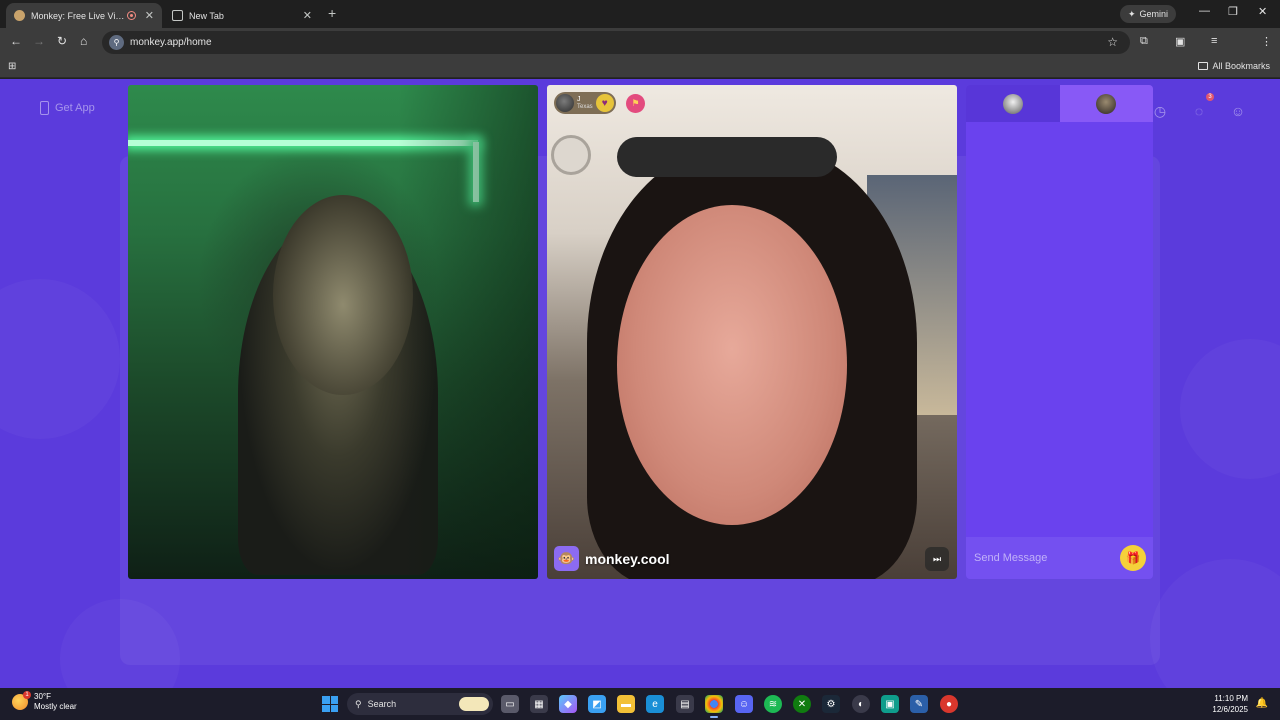  I want to click on search-icon: ⚲, so click(358, 703).